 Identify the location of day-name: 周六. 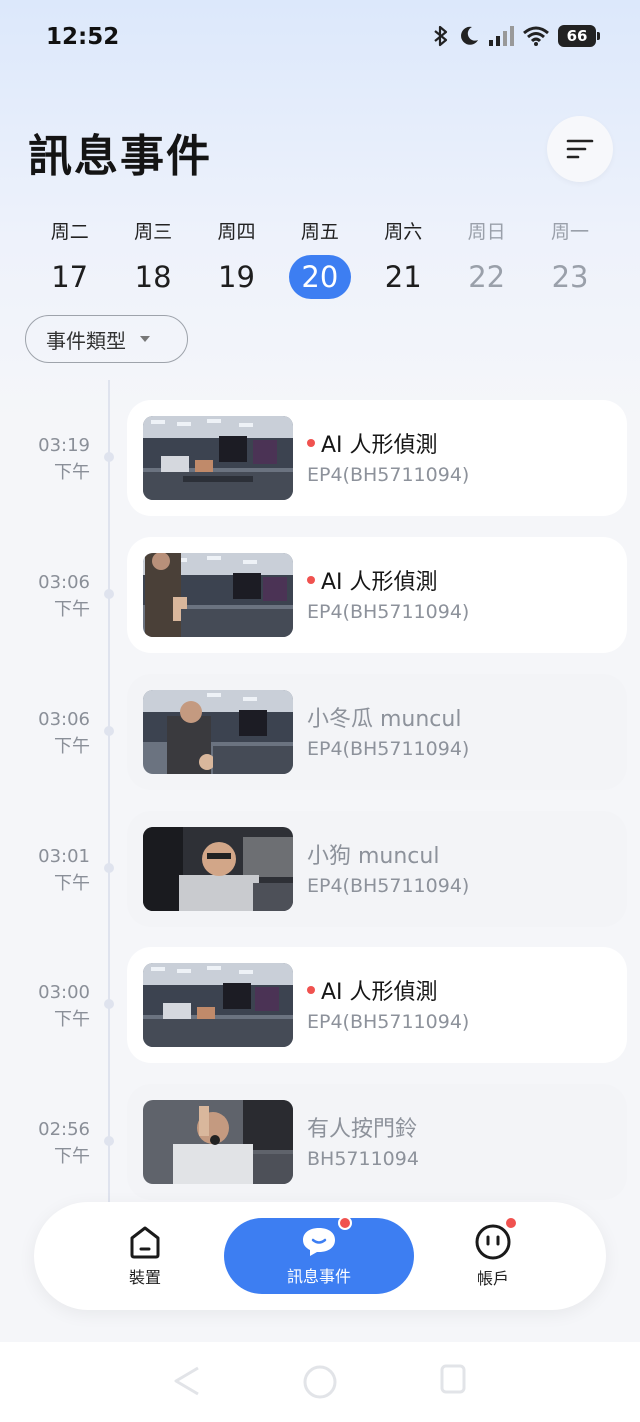
(403, 232).